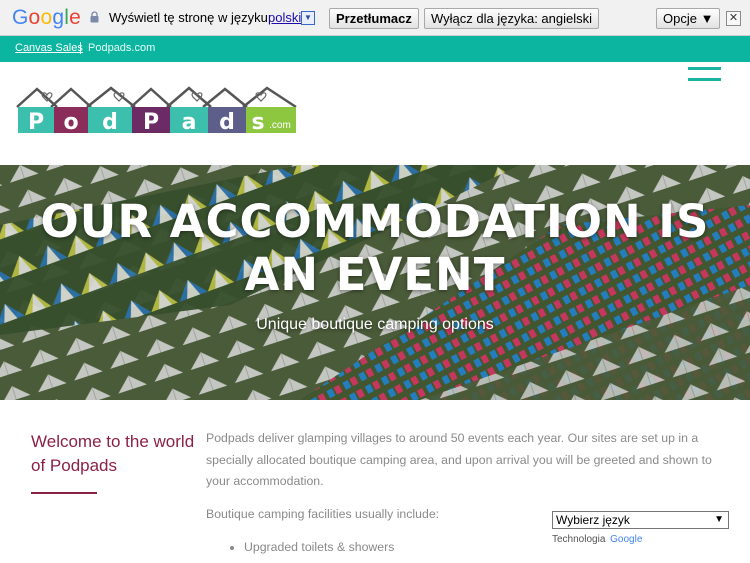 The height and width of the screenshot is (563, 750). What do you see at coordinates (49, 48) in the screenshot?
I see `canvas-sales-link: Canvas Sales` at bounding box center [49, 48].